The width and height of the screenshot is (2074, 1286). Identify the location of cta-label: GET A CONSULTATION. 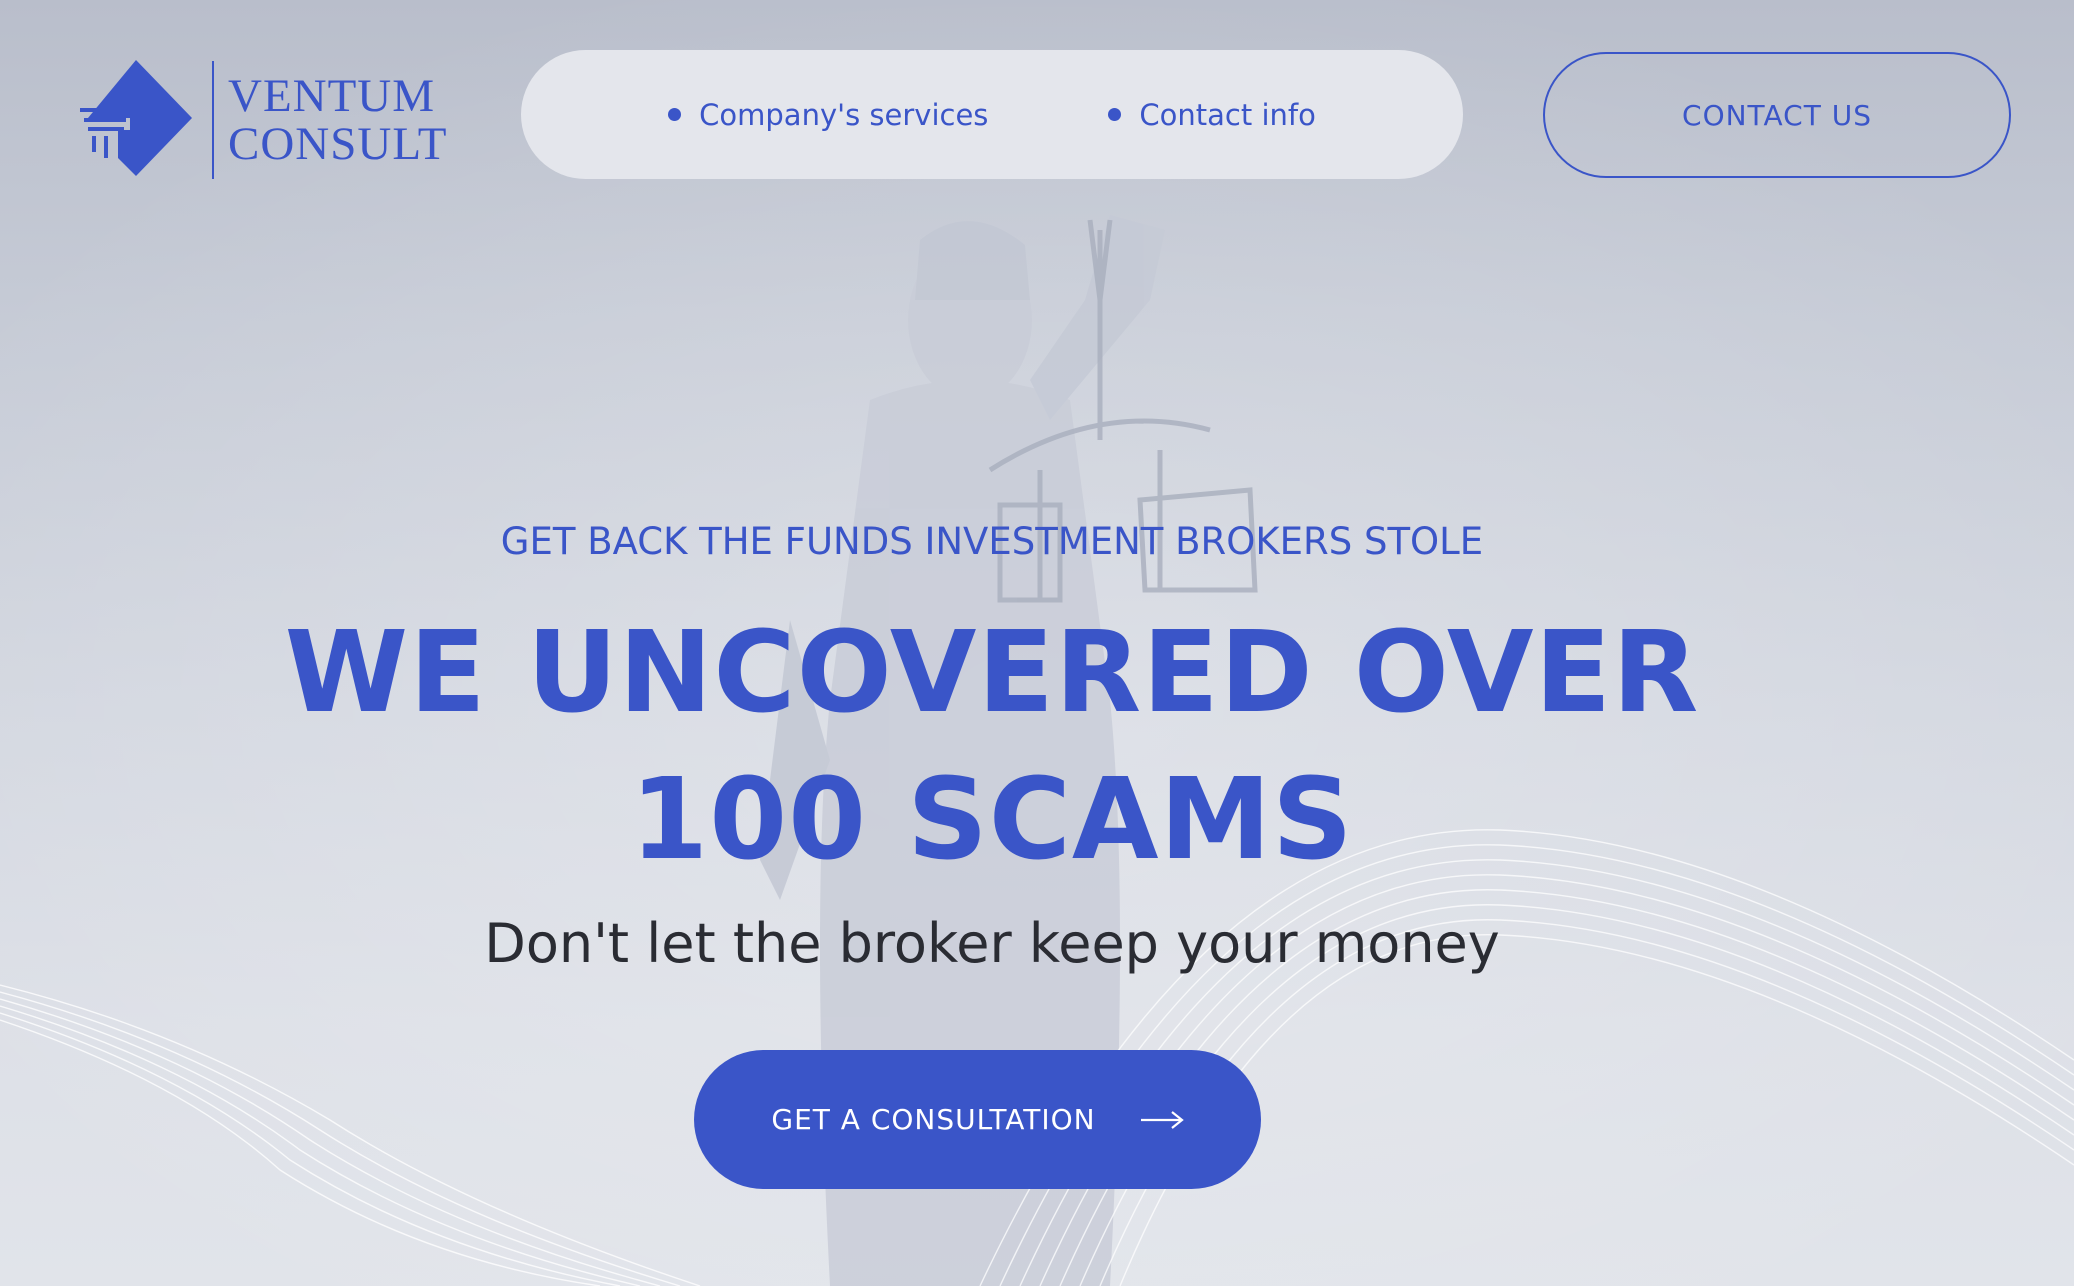
(933, 1119).